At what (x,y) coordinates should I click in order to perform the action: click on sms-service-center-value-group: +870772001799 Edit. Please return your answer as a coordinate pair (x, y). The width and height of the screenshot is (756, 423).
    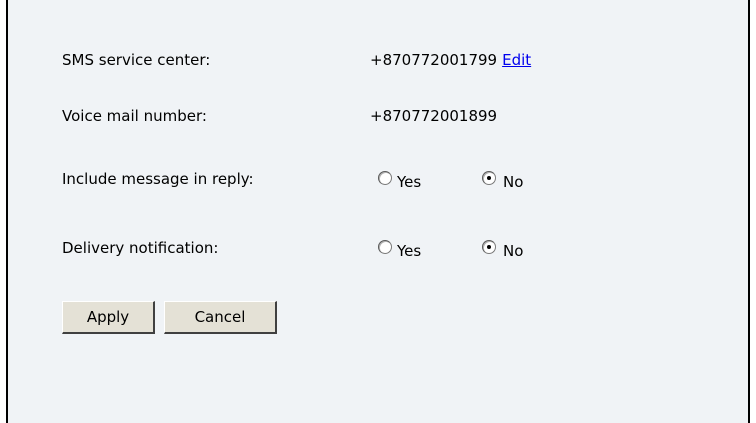
    Looking at the image, I should click on (450, 60).